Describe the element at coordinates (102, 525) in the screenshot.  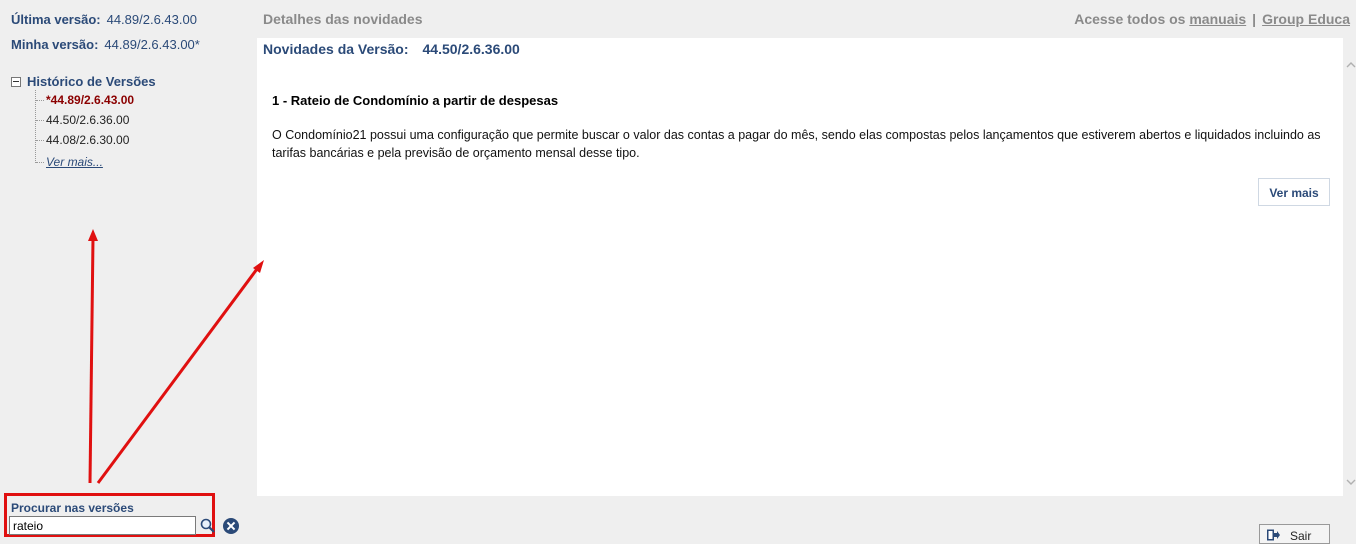
I see `search-input` at that location.